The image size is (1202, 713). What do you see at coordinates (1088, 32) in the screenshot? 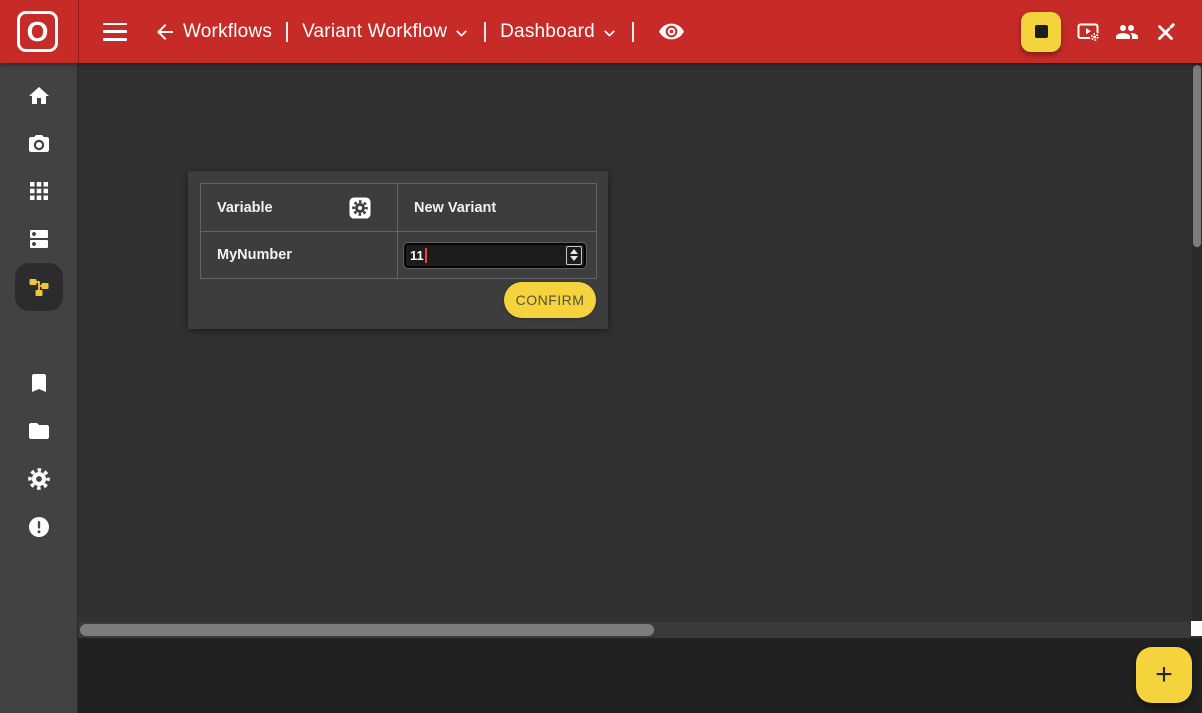
I see `video-settings-icon` at bounding box center [1088, 32].